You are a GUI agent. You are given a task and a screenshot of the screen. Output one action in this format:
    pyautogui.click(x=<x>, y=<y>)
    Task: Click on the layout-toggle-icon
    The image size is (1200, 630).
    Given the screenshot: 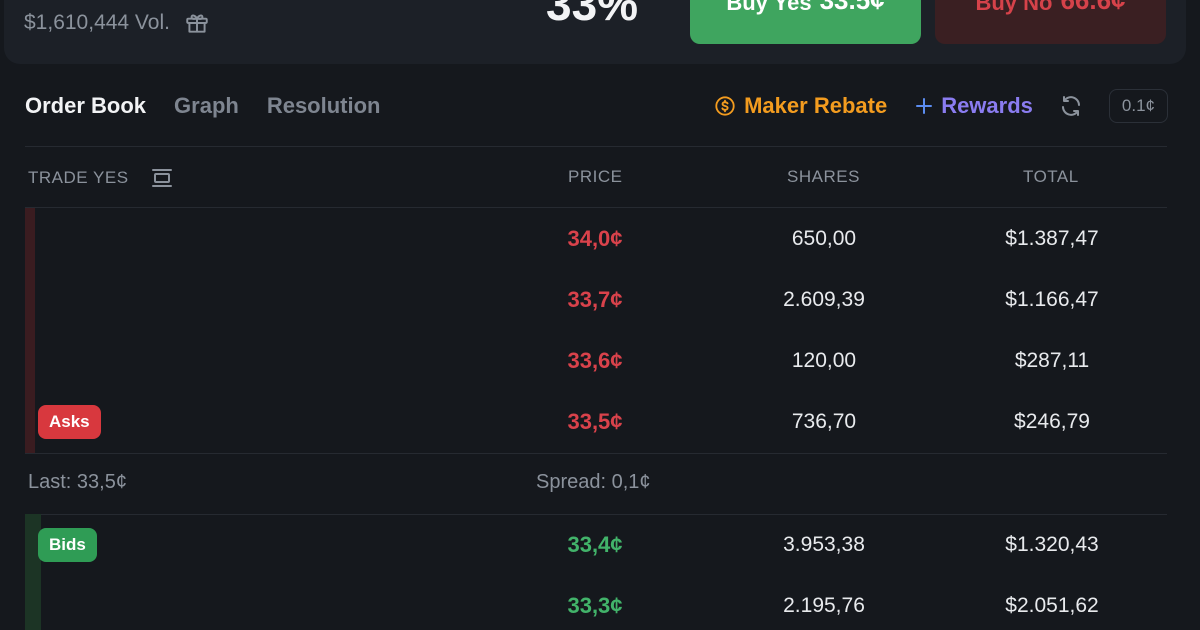 What is the action you would take?
    pyautogui.click(x=162, y=178)
    